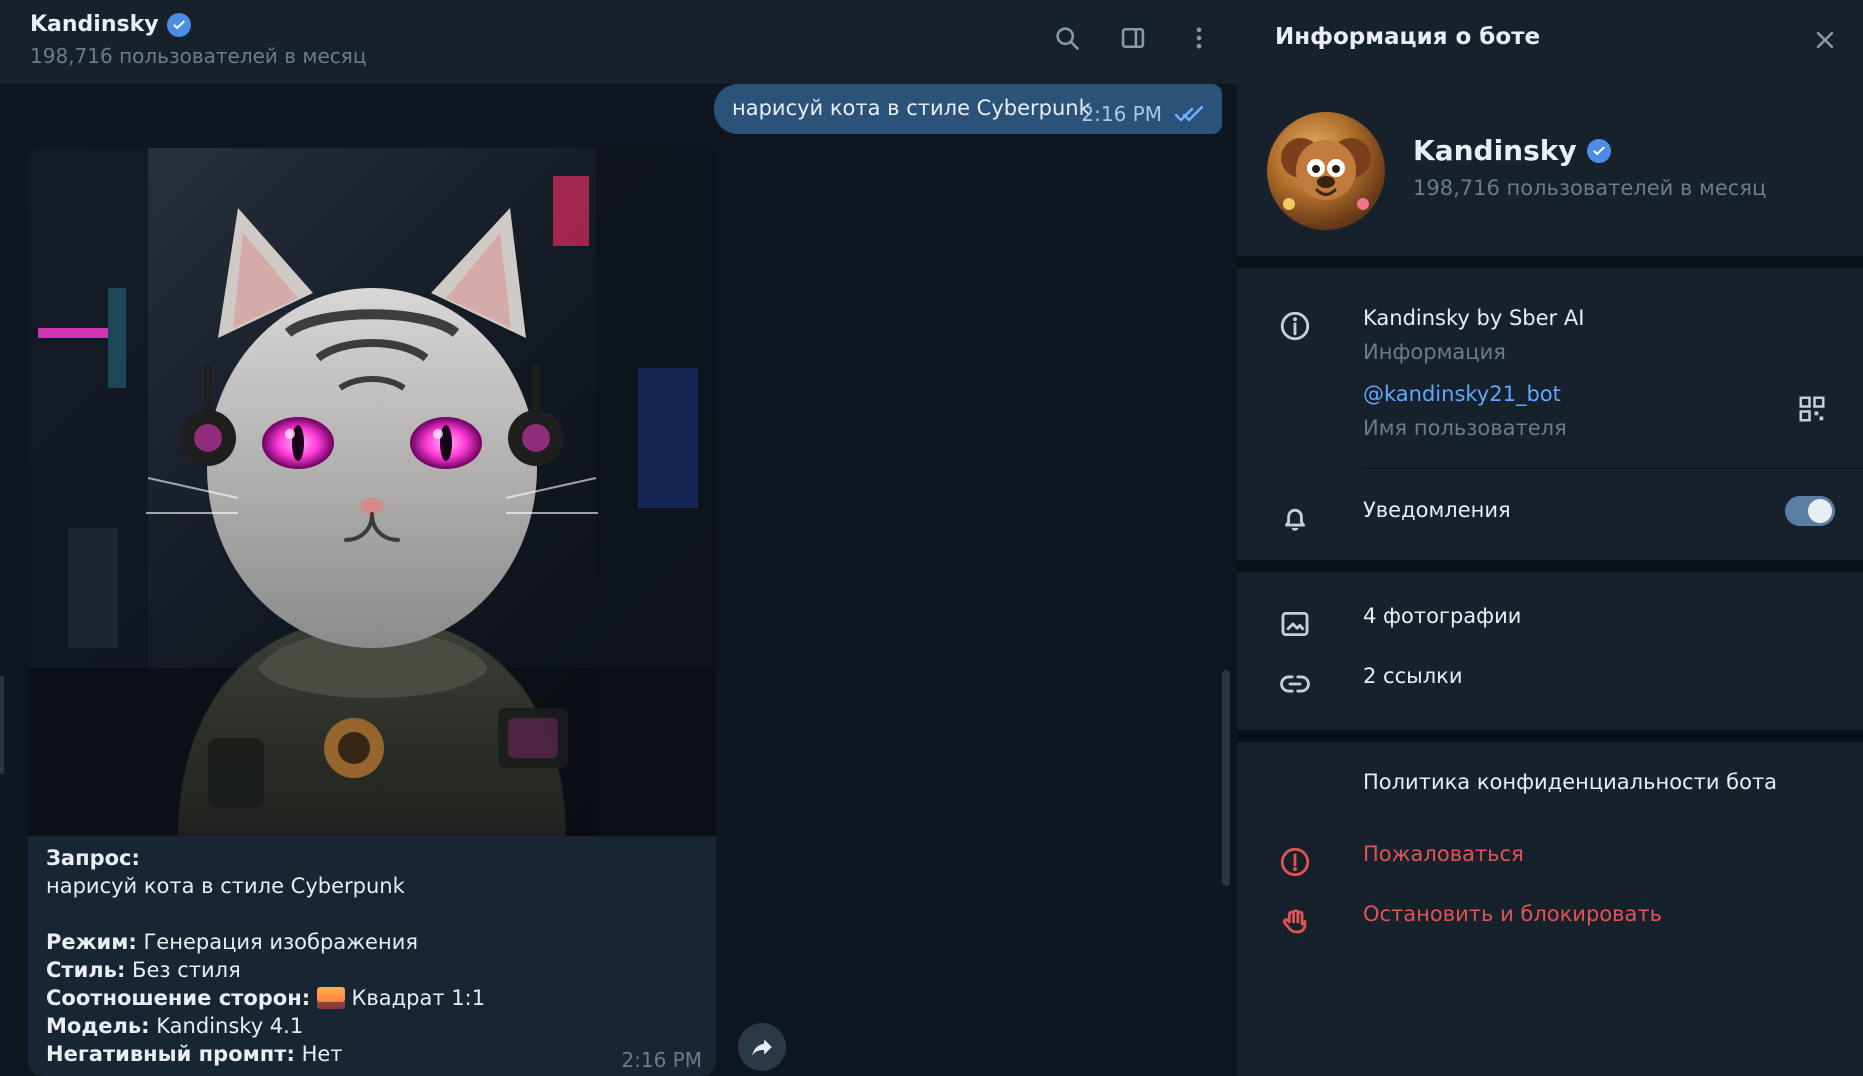  I want to click on sidebar-toggle-icon, so click(1133, 38).